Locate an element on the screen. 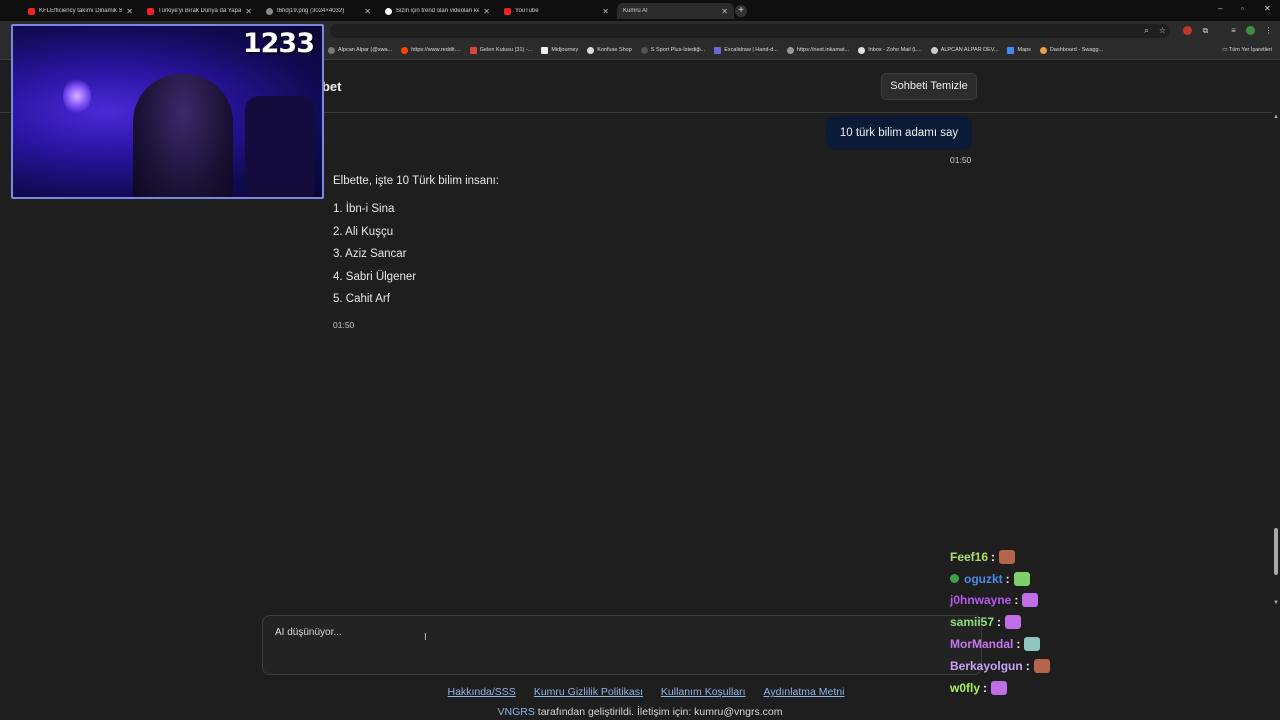  all-bookmarks-link: ▭ Tüm Yer İşaretleri is located at coordinates (1247, 50).